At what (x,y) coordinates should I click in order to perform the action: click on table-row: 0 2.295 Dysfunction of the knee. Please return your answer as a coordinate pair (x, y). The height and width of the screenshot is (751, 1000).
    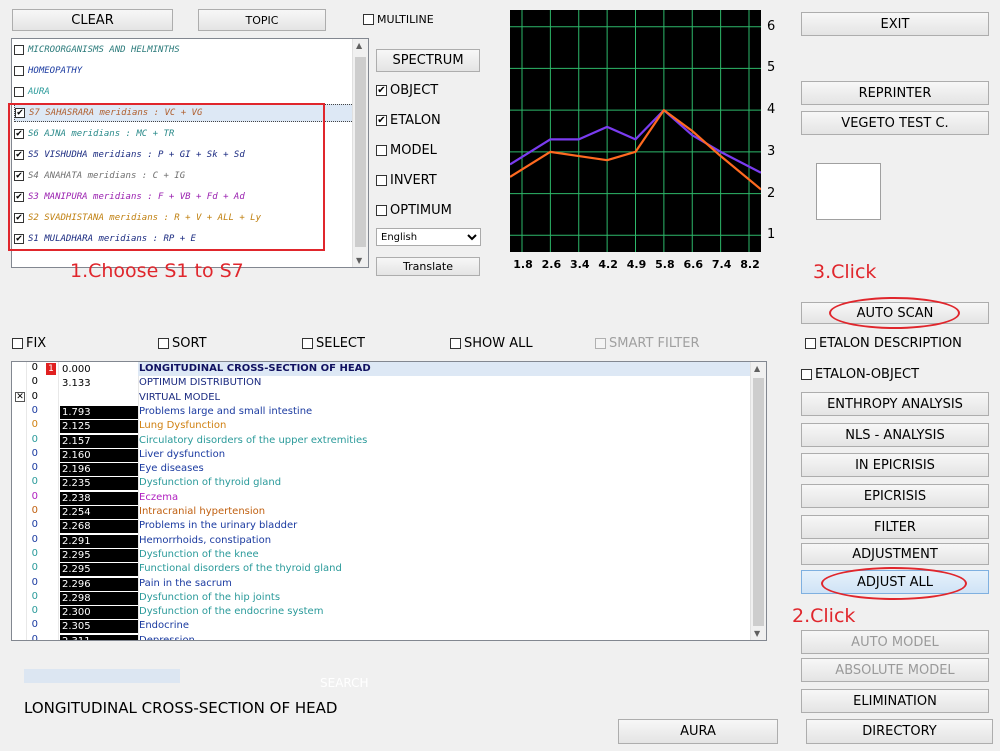
    Looking at the image, I should click on (381, 555).